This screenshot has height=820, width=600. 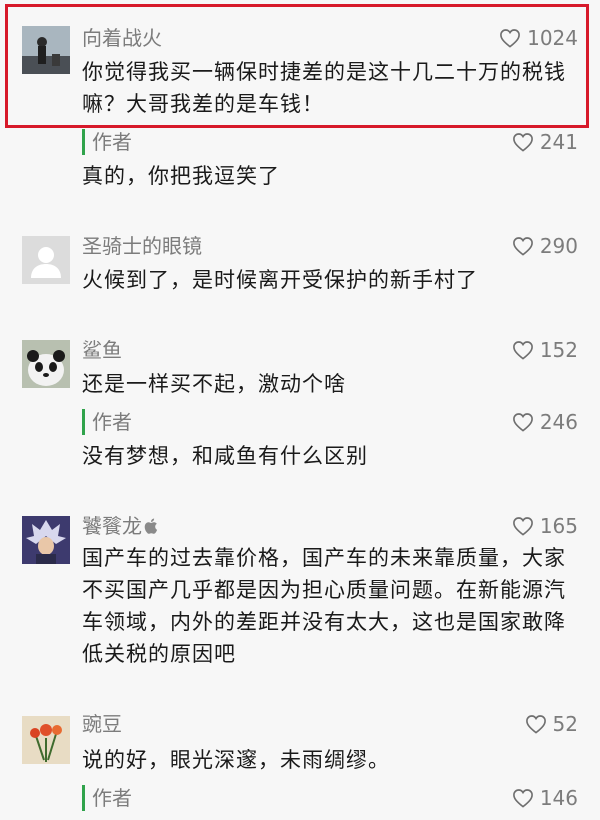 What do you see at coordinates (558, 350) in the screenshot?
I see `like-count: 152` at bounding box center [558, 350].